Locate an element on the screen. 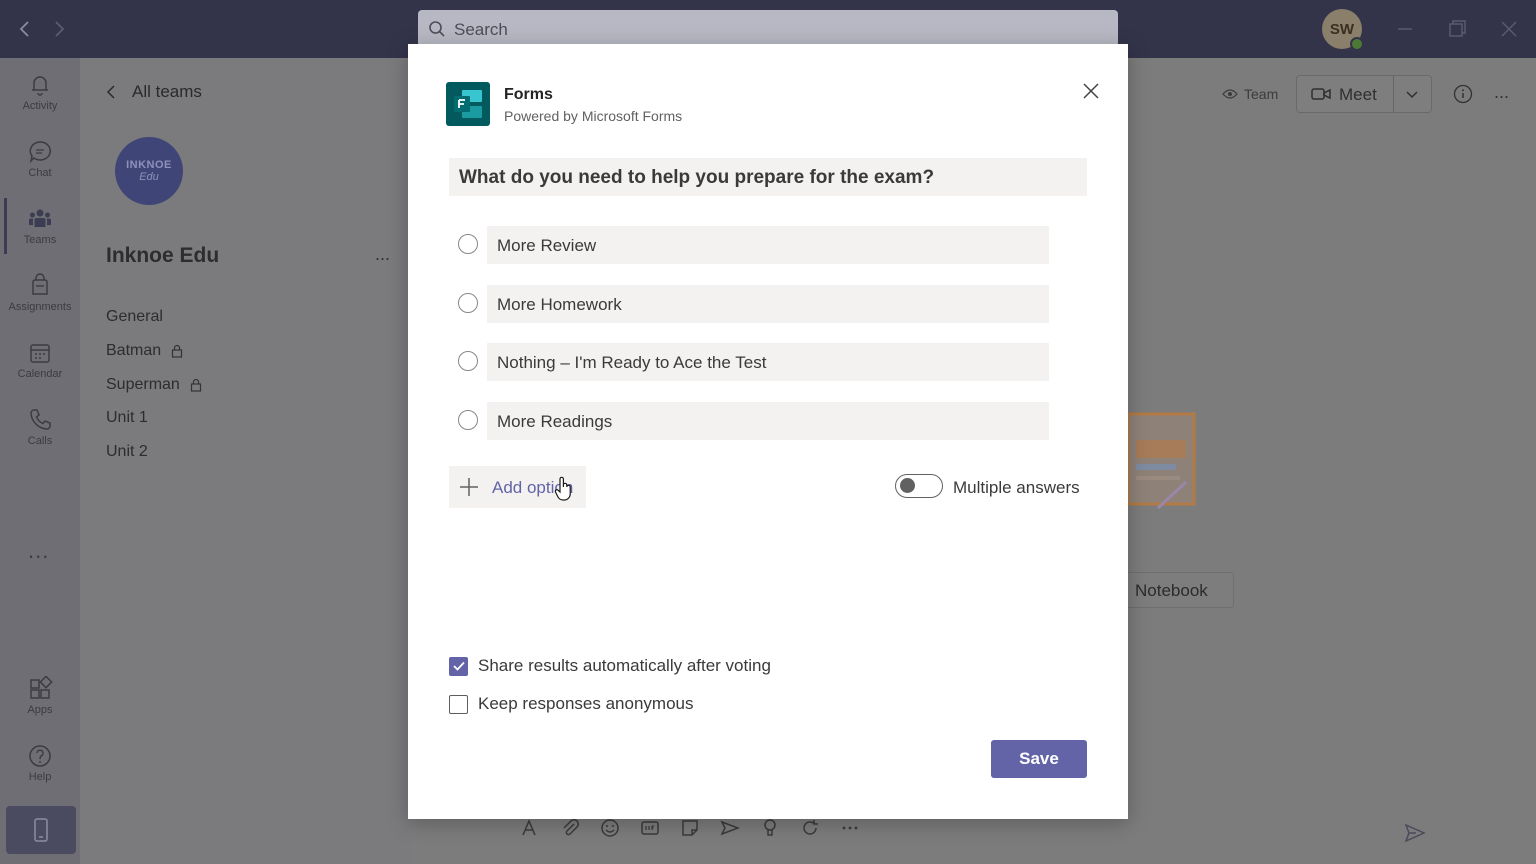 This screenshot has height=864, width=1536. meet-label: Meet is located at coordinates (1358, 94).